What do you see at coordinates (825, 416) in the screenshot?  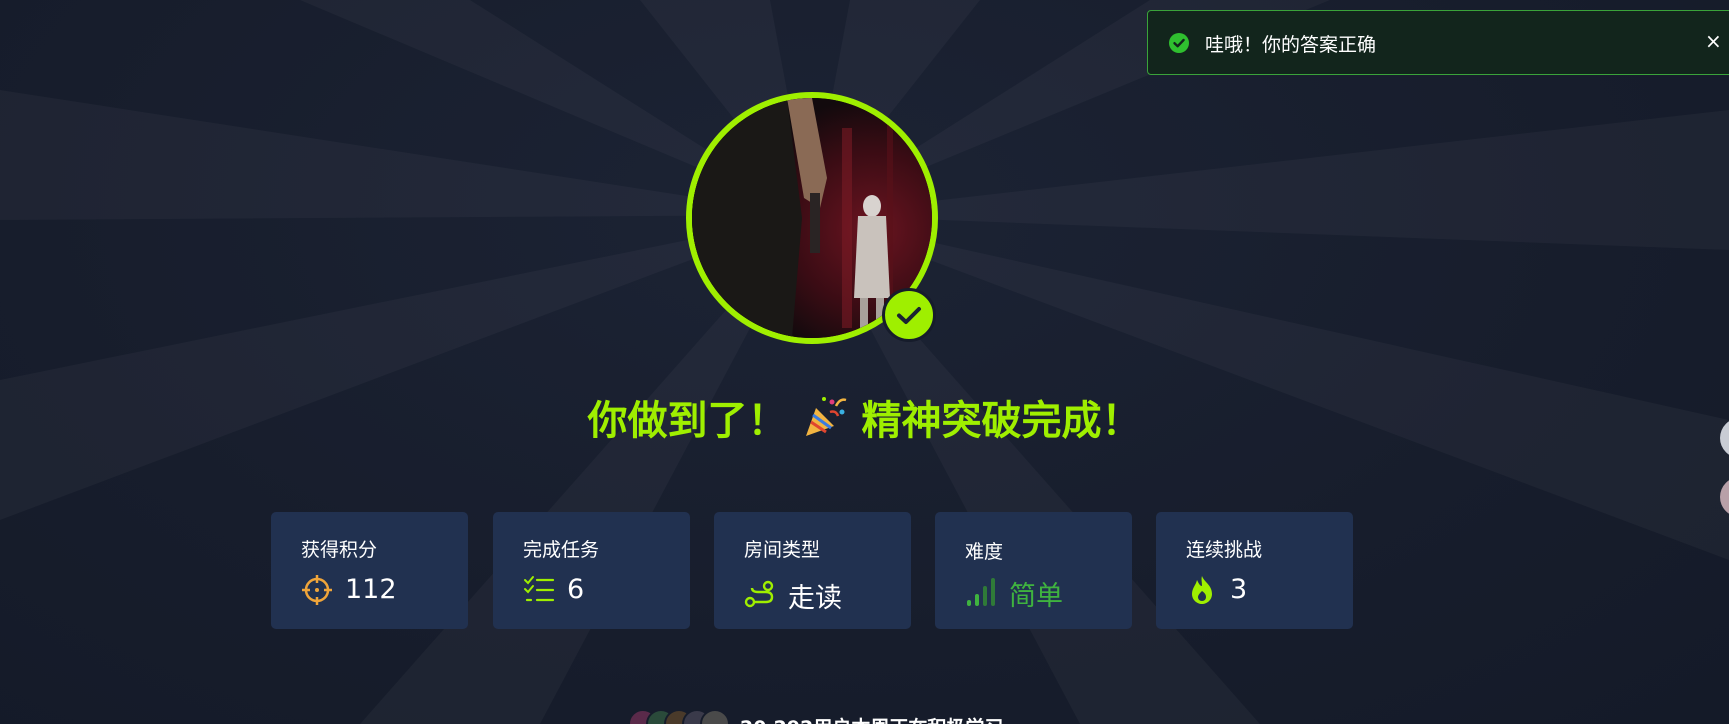 I see `party-popper-icon` at bounding box center [825, 416].